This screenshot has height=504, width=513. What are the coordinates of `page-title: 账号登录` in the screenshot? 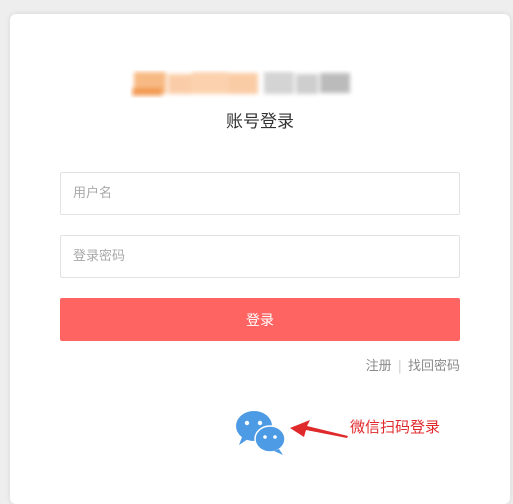 It's located at (260, 122).